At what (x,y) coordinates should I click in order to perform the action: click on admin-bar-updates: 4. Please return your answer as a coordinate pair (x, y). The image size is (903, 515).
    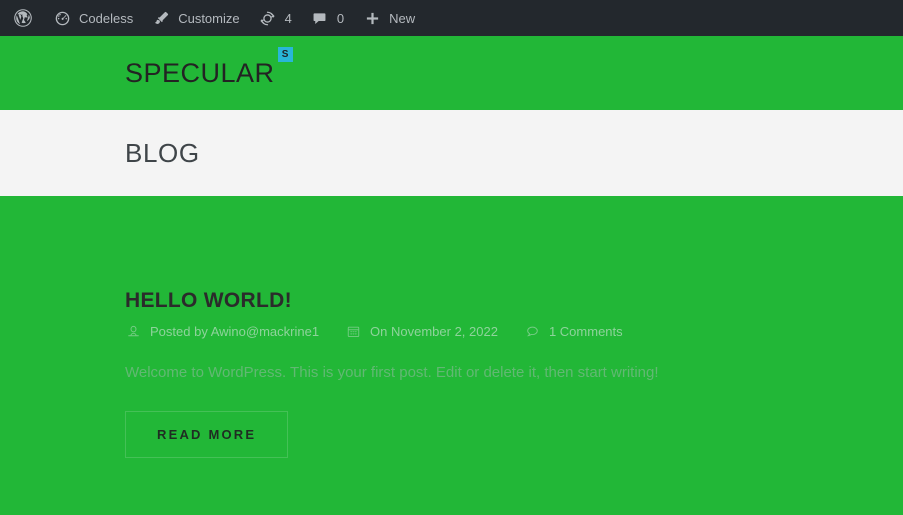
    Looking at the image, I should click on (275, 18).